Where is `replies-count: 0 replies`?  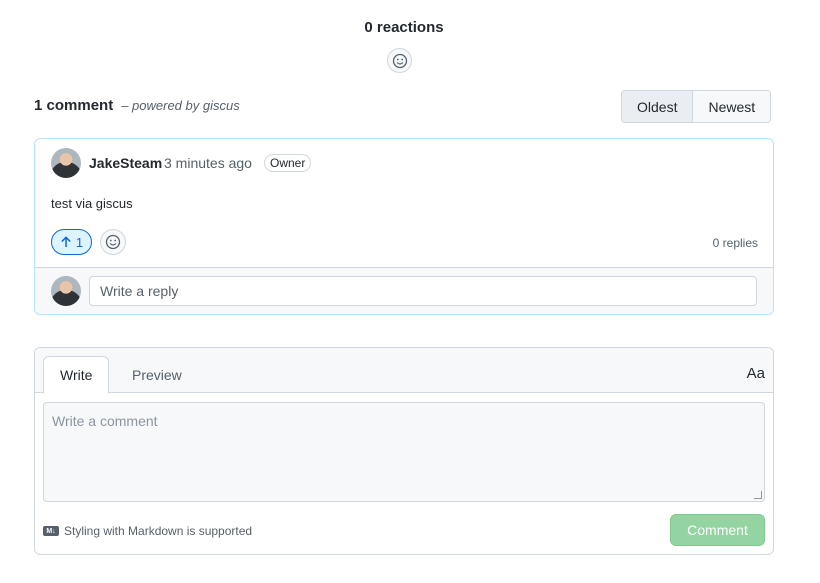
replies-count: 0 replies is located at coordinates (735, 243).